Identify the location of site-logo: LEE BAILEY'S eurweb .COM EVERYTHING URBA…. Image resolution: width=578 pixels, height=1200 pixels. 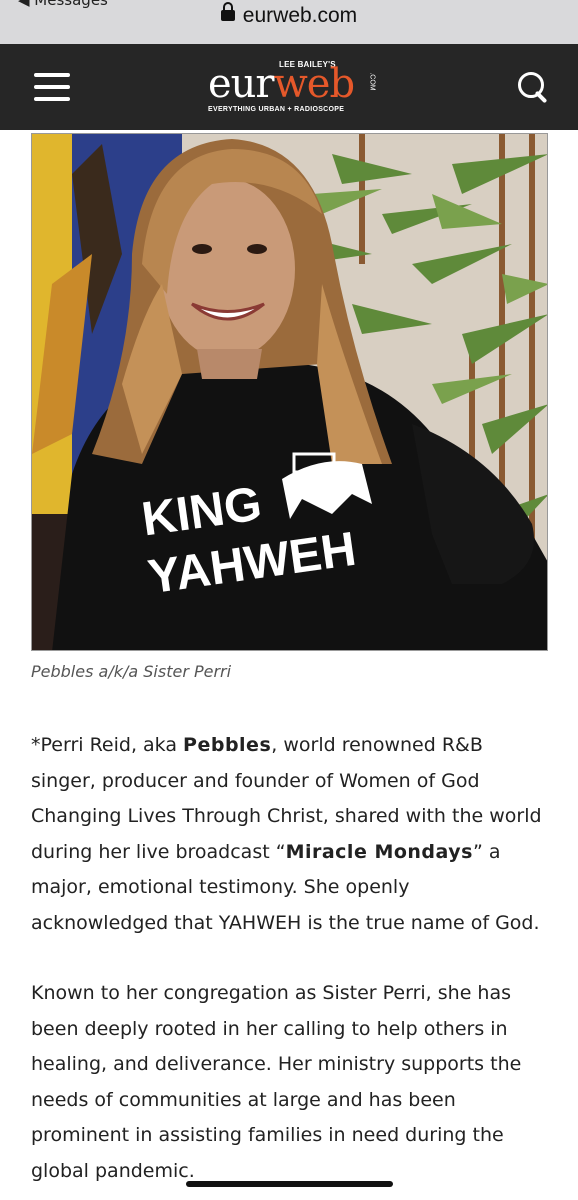
(293, 87).